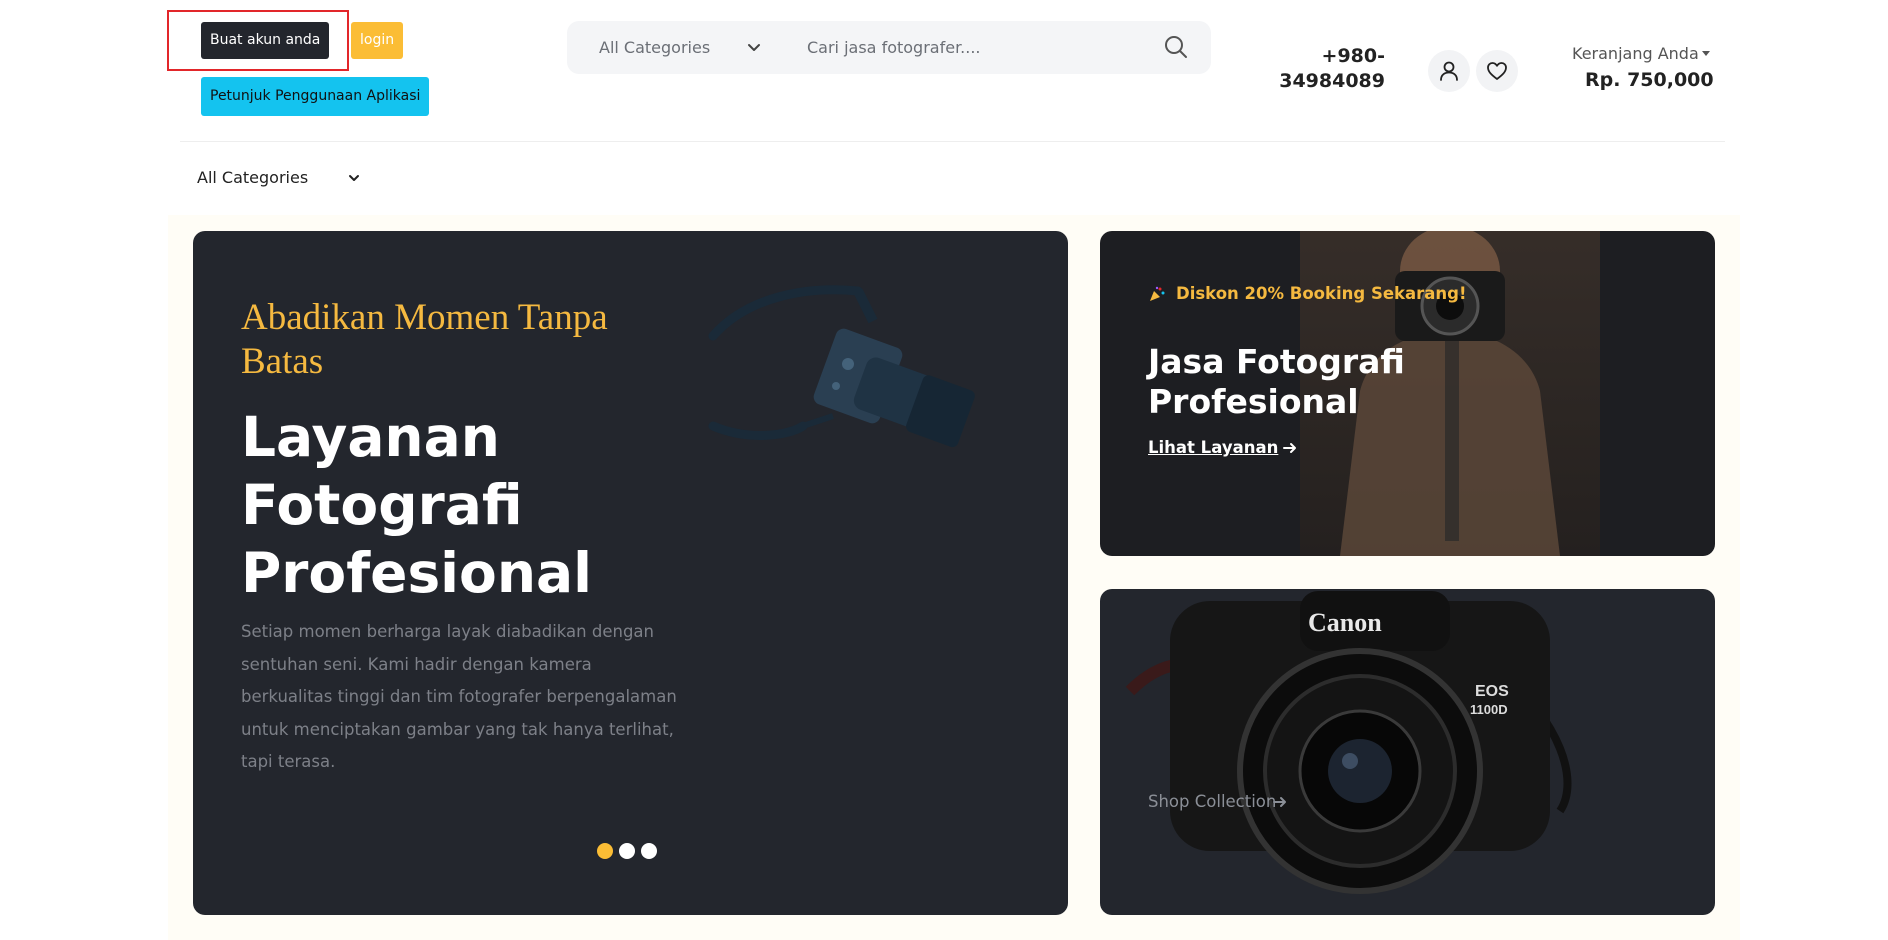 The width and height of the screenshot is (1888, 940). What do you see at coordinates (1321, 293) in the screenshot?
I see `promo-badge: Diskon 20% Booking Sekarang!` at bounding box center [1321, 293].